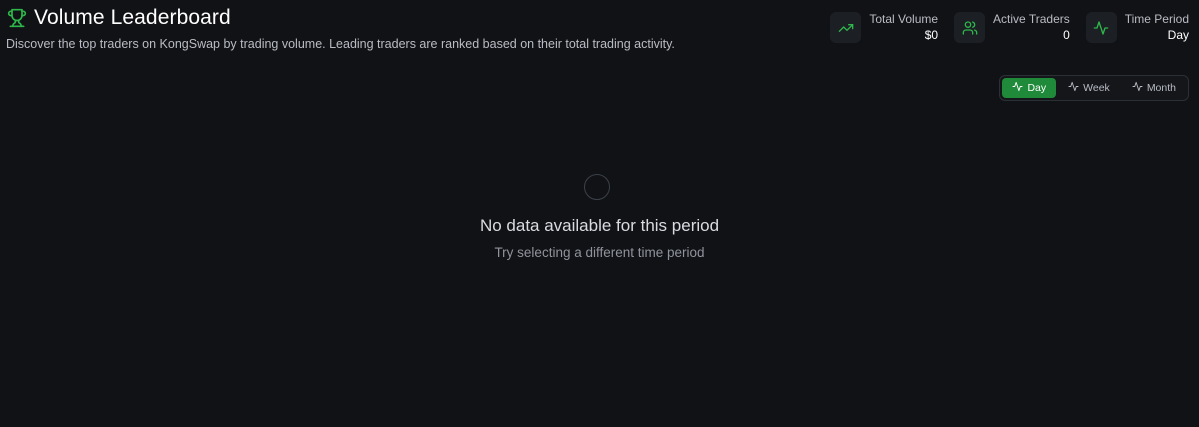  What do you see at coordinates (1161, 88) in the screenshot?
I see `period-label: Month` at bounding box center [1161, 88].